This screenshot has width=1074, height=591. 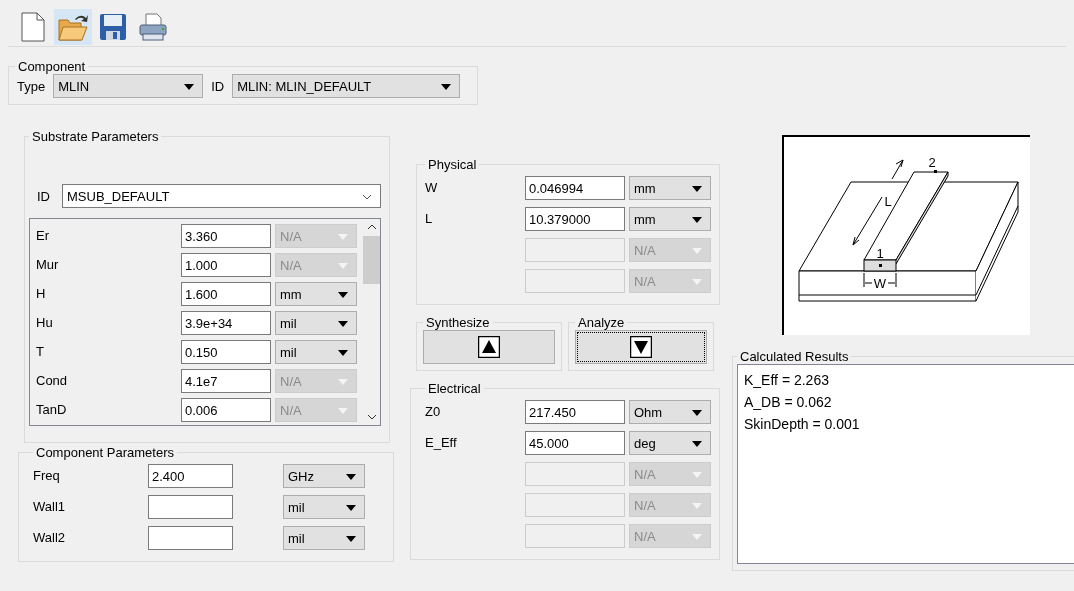 I want to click on result-line: A_DB = 0.062, so click(x=788, y=402).